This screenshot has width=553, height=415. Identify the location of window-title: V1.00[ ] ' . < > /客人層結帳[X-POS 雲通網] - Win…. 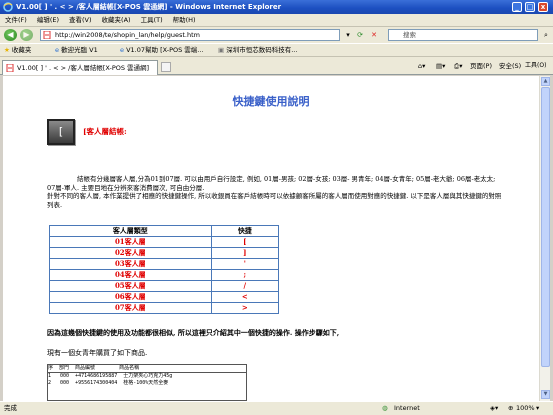
(149, 7).